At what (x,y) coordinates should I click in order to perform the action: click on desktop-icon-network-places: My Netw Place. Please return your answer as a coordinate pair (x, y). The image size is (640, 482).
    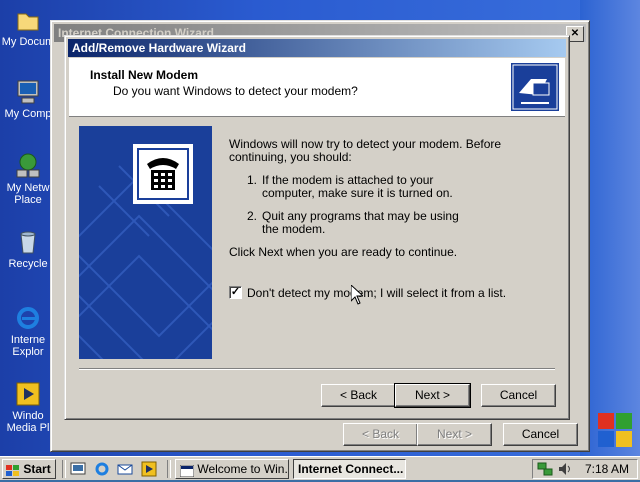
    Looking at the image, I should click on (28, 179).